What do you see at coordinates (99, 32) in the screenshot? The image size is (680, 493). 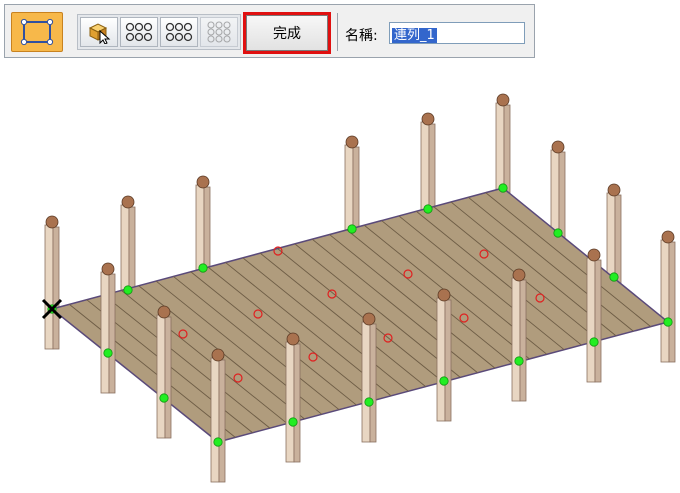 I see `cube-cursor-icon` at bounding box center [99, 32].